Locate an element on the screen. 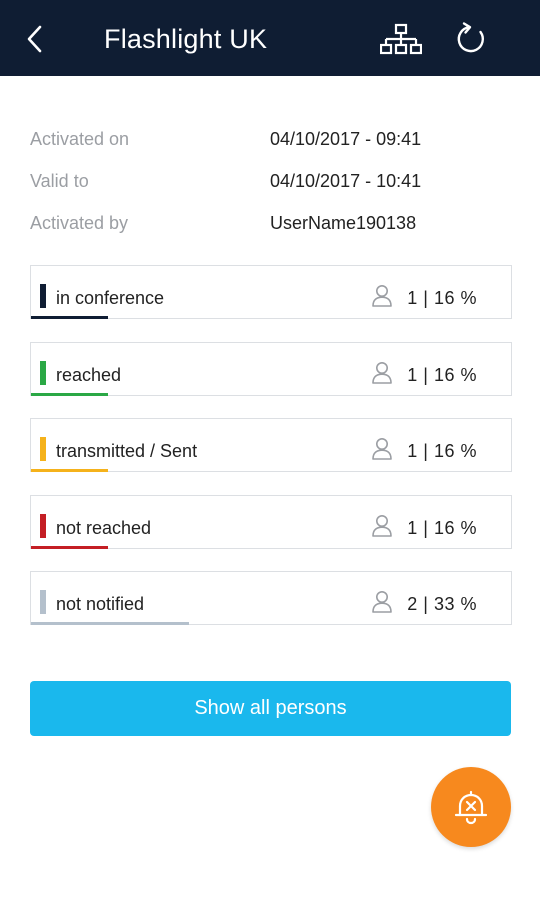 This screenshot has width=540, height=900. bell-off-icon is located at coordinates (471, 807).